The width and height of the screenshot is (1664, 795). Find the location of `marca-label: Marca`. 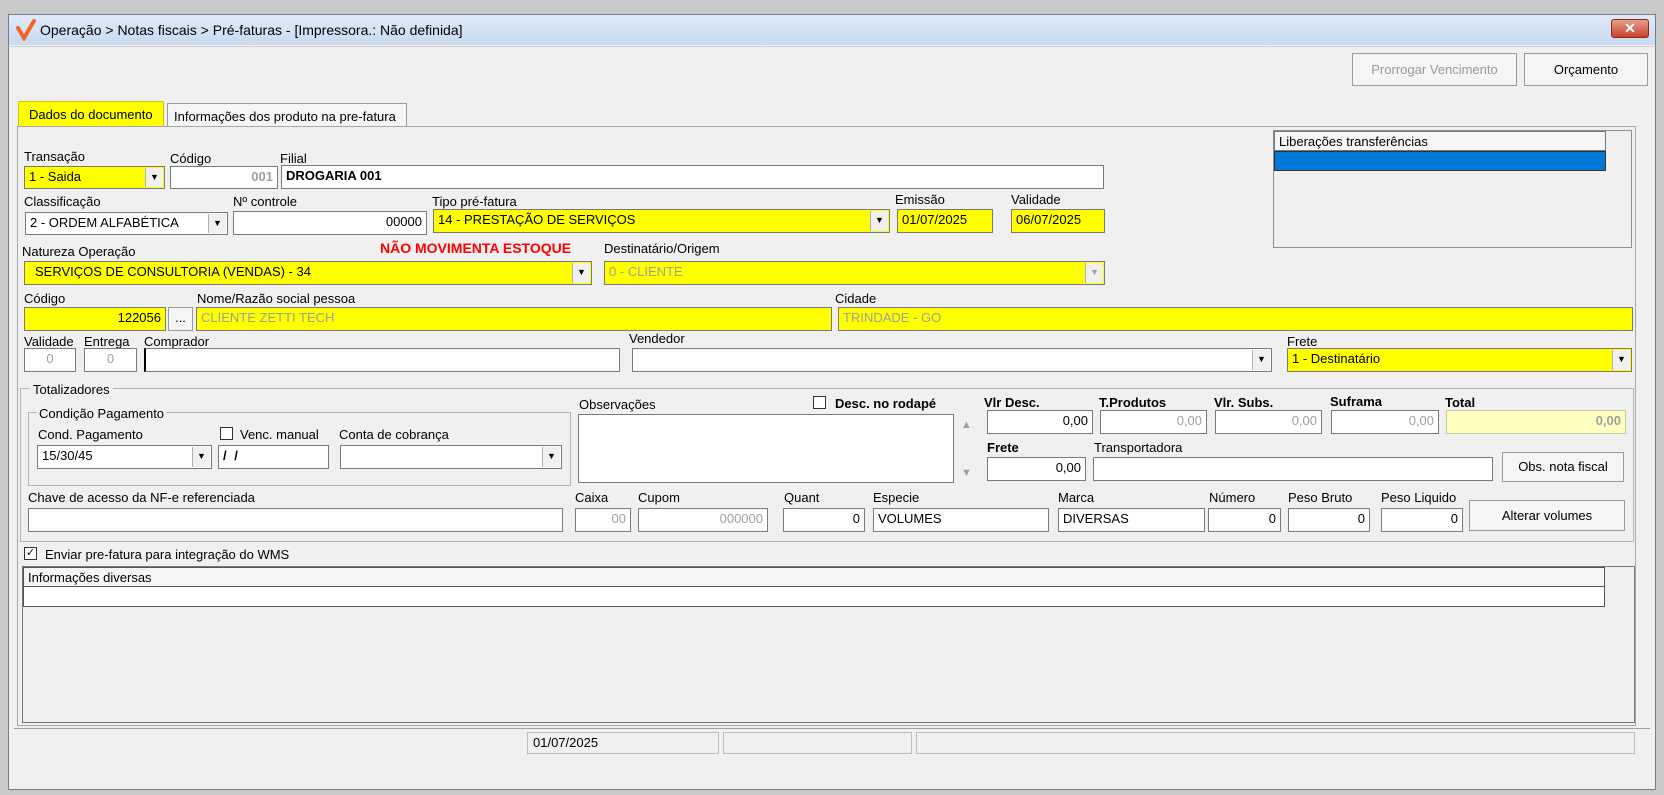

marca-label: Marca is located at coordinates (1076, 497).